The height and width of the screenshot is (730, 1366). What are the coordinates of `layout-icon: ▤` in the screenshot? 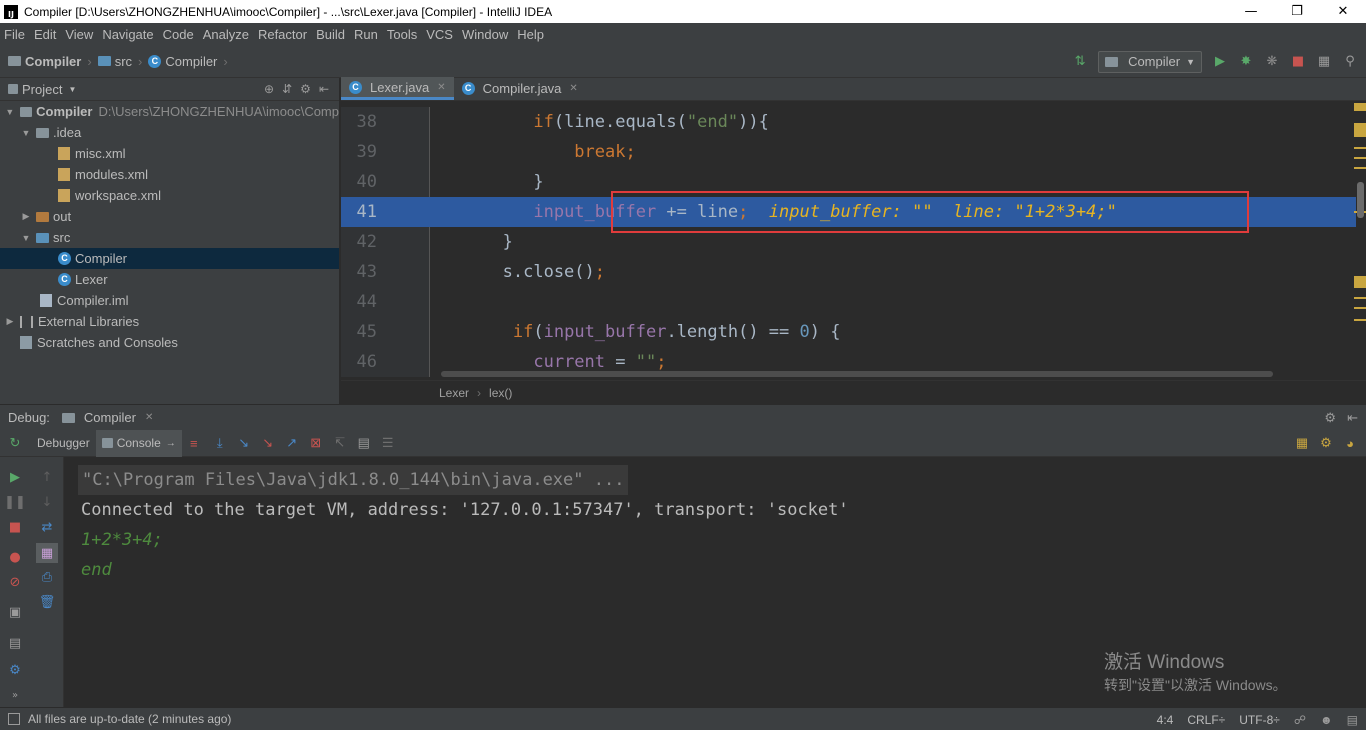 It's located at (15, 643).